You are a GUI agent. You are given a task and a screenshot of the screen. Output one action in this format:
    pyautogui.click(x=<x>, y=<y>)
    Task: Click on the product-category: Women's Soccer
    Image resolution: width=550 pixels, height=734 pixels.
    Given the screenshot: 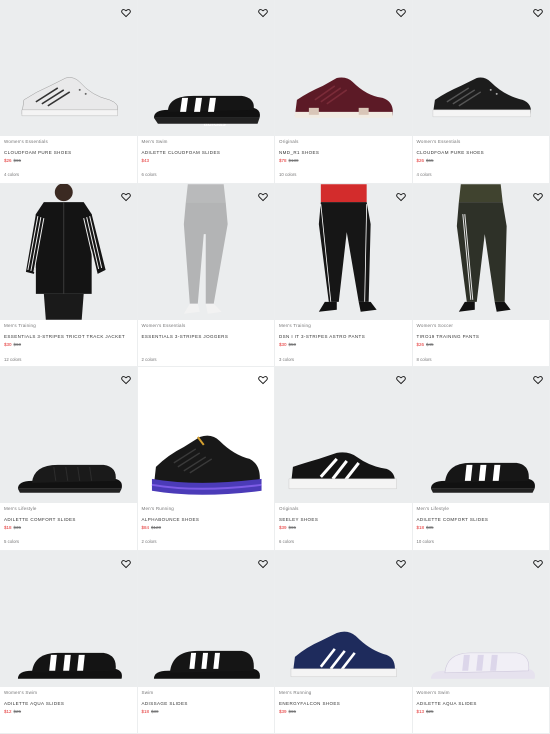 What is the action you would take?
    pyautogui.click(x=481, y=326)
    